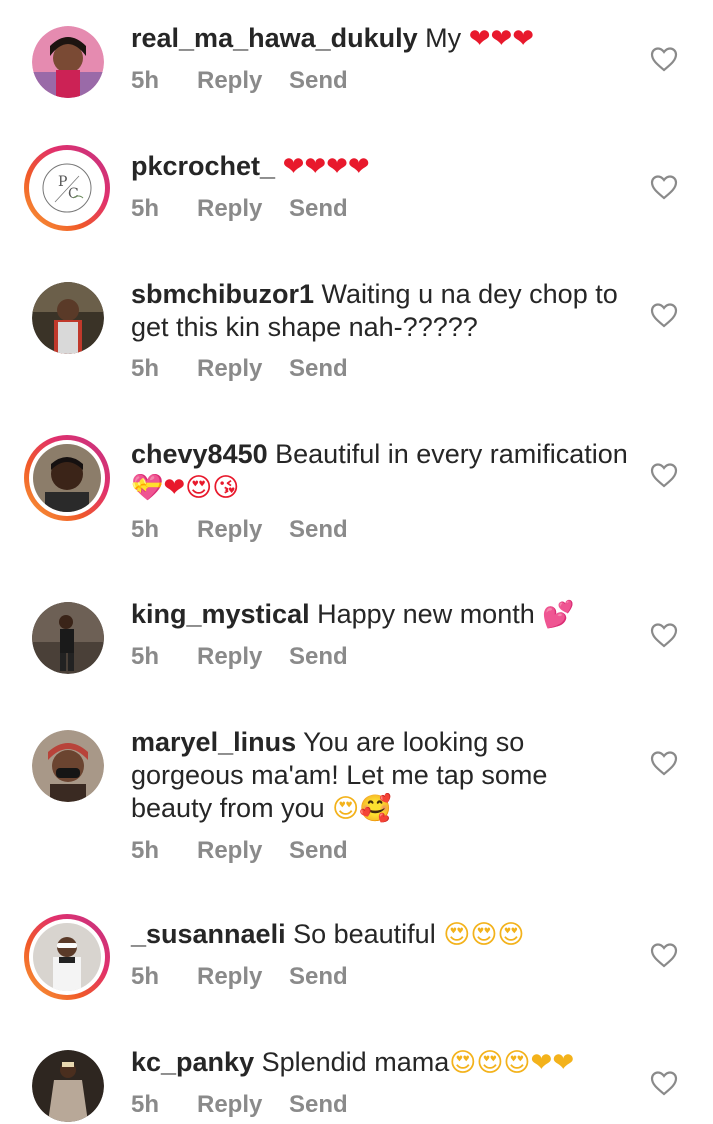 The height and width of the screenshot is (1124, 713). I want to click on comment-body: My, so click(443, 38).